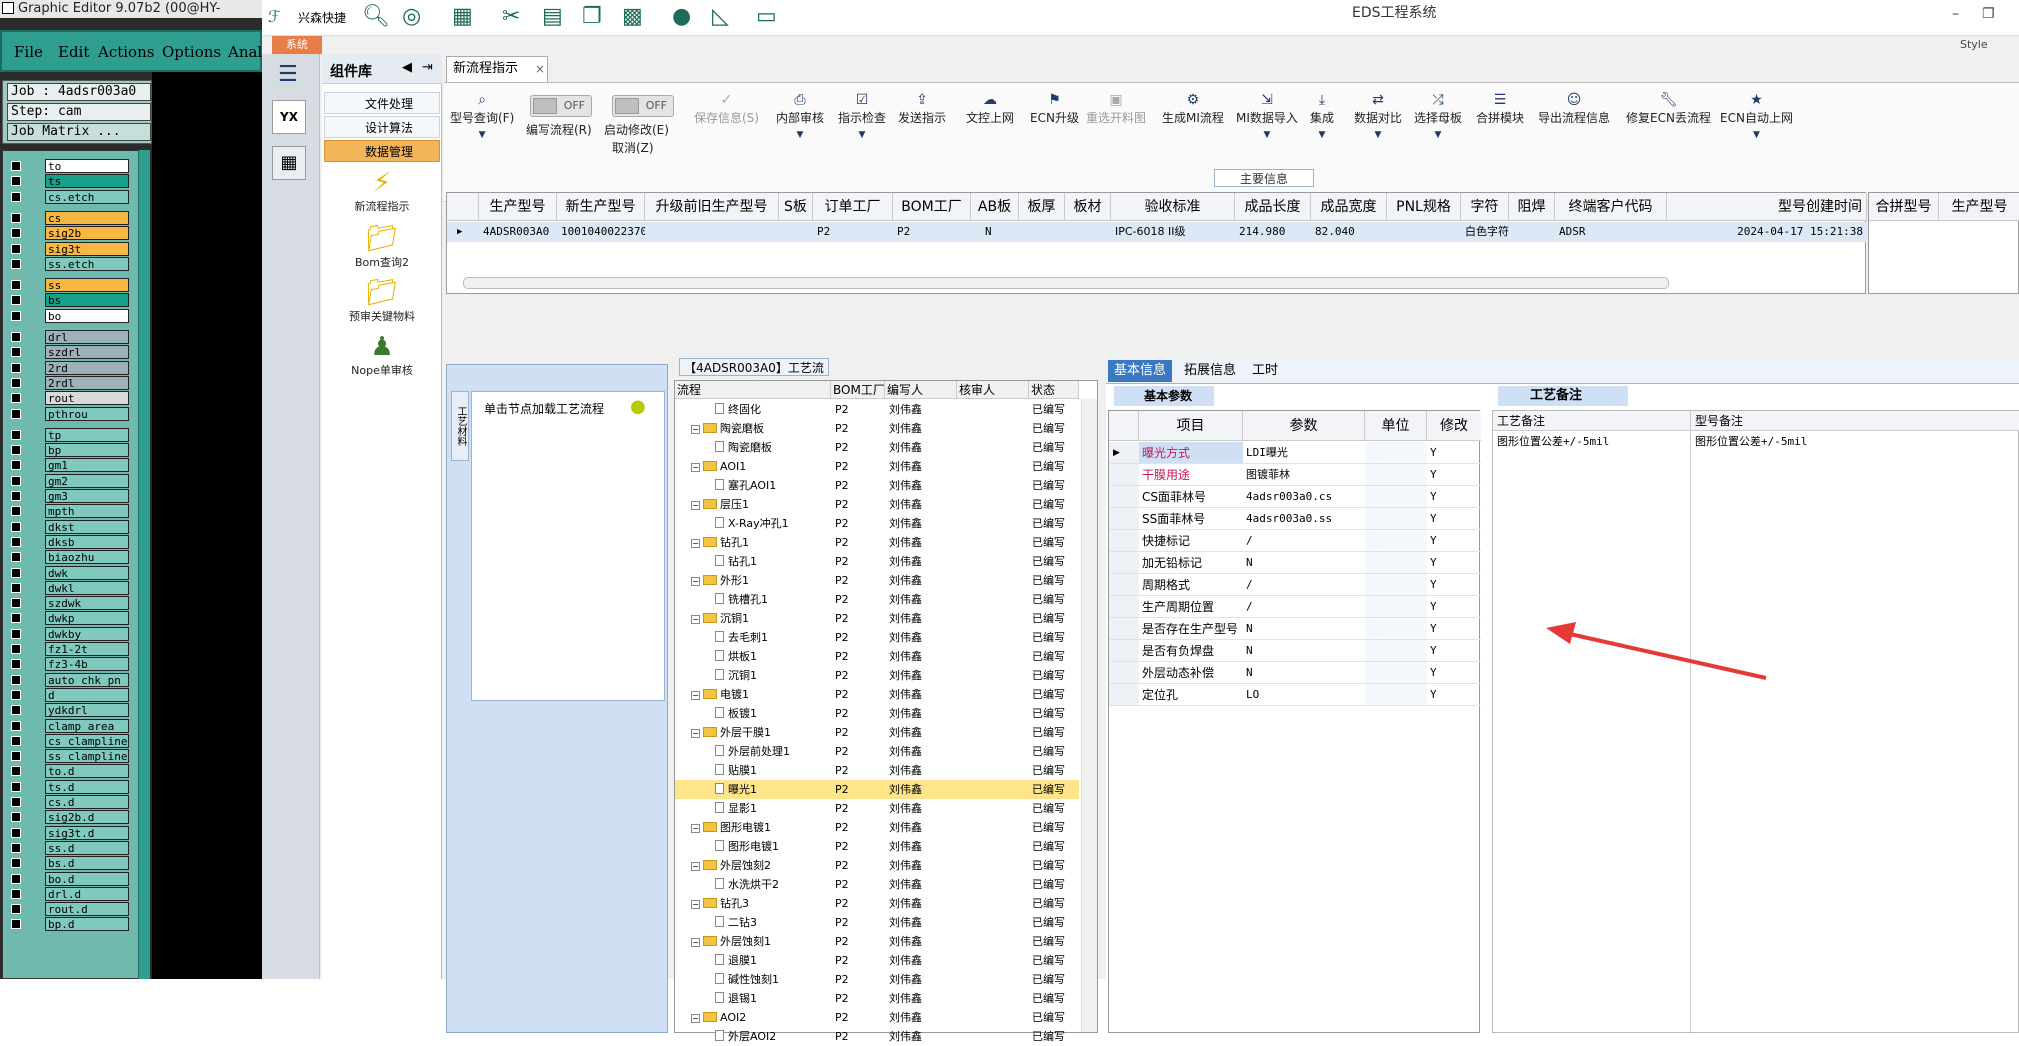  I want to click on layer-row: bp.d, so click(78, 924).